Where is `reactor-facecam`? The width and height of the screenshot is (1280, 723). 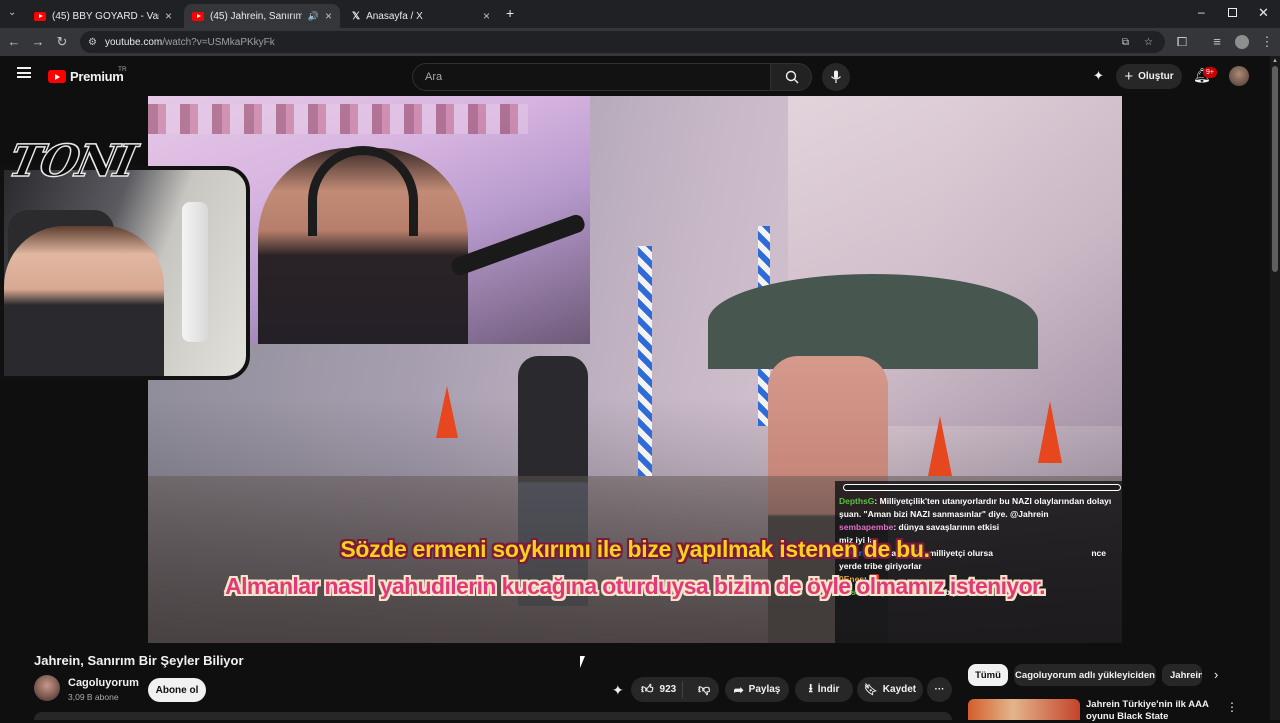 reactor-facecam is located at coordinates (125, 273).